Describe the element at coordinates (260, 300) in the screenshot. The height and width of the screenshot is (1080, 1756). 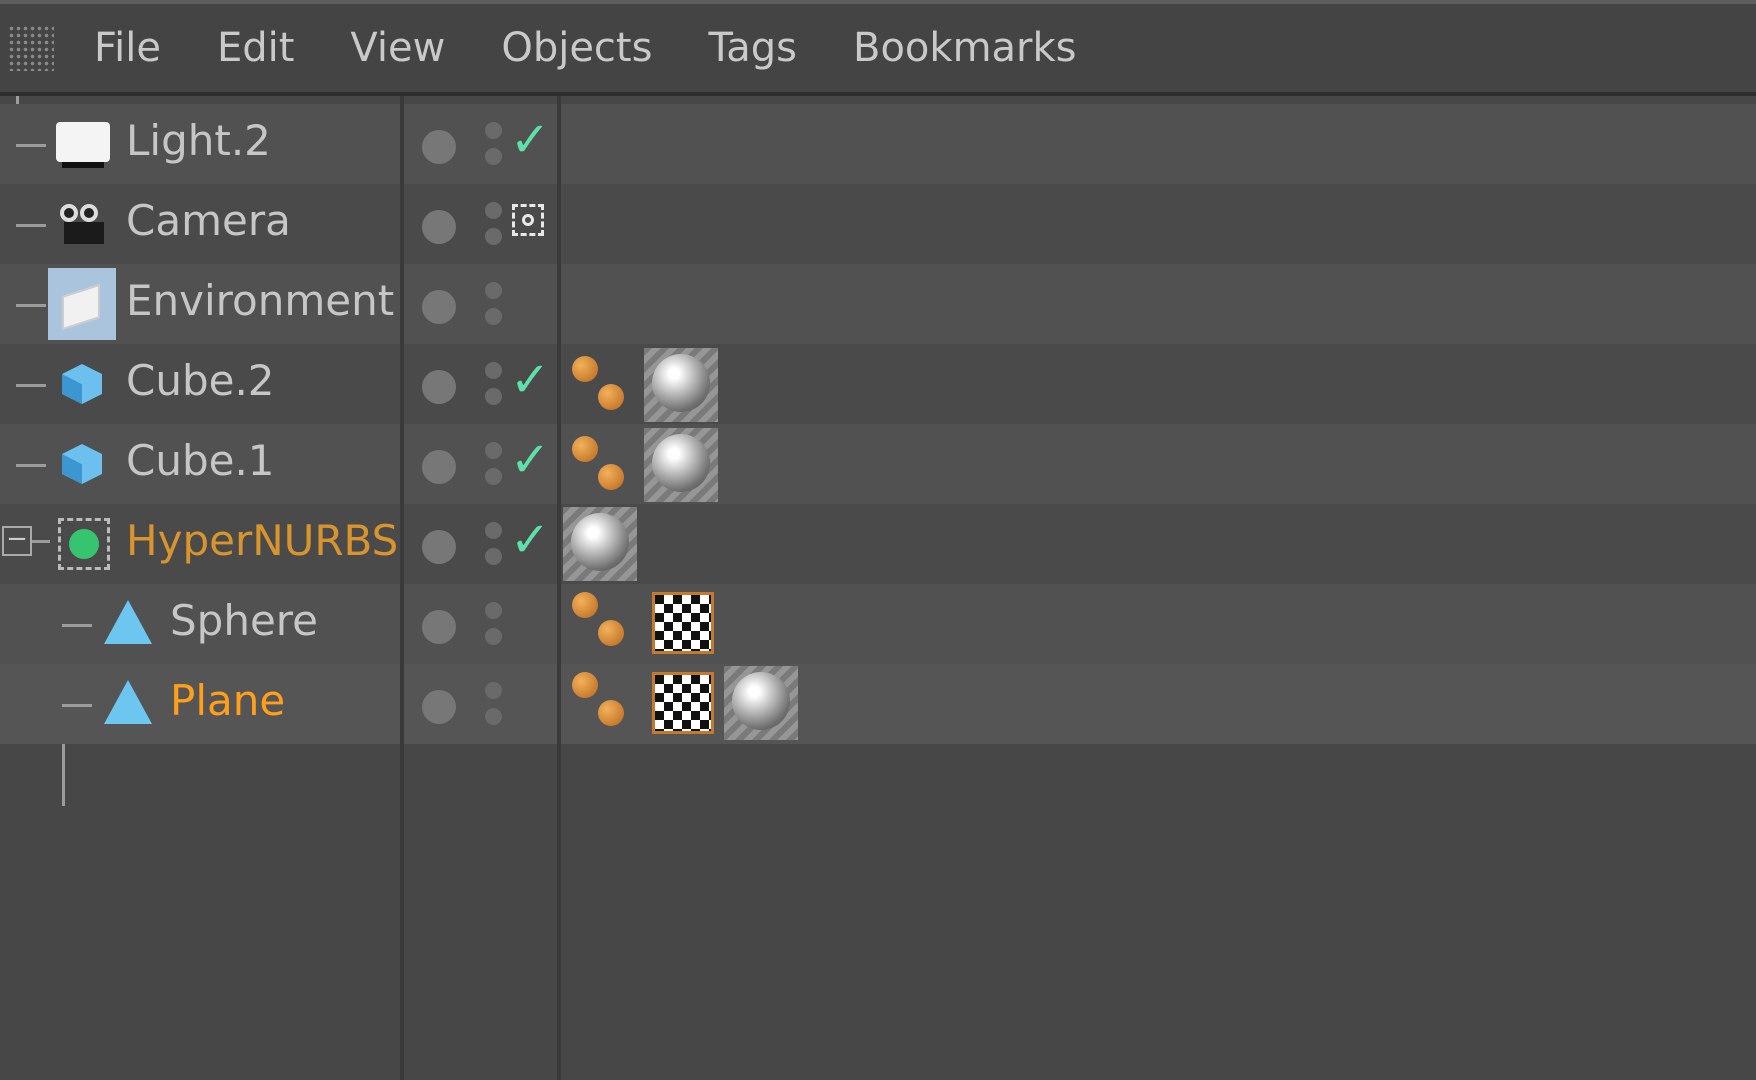
I see `object-name: Environment` at that location.